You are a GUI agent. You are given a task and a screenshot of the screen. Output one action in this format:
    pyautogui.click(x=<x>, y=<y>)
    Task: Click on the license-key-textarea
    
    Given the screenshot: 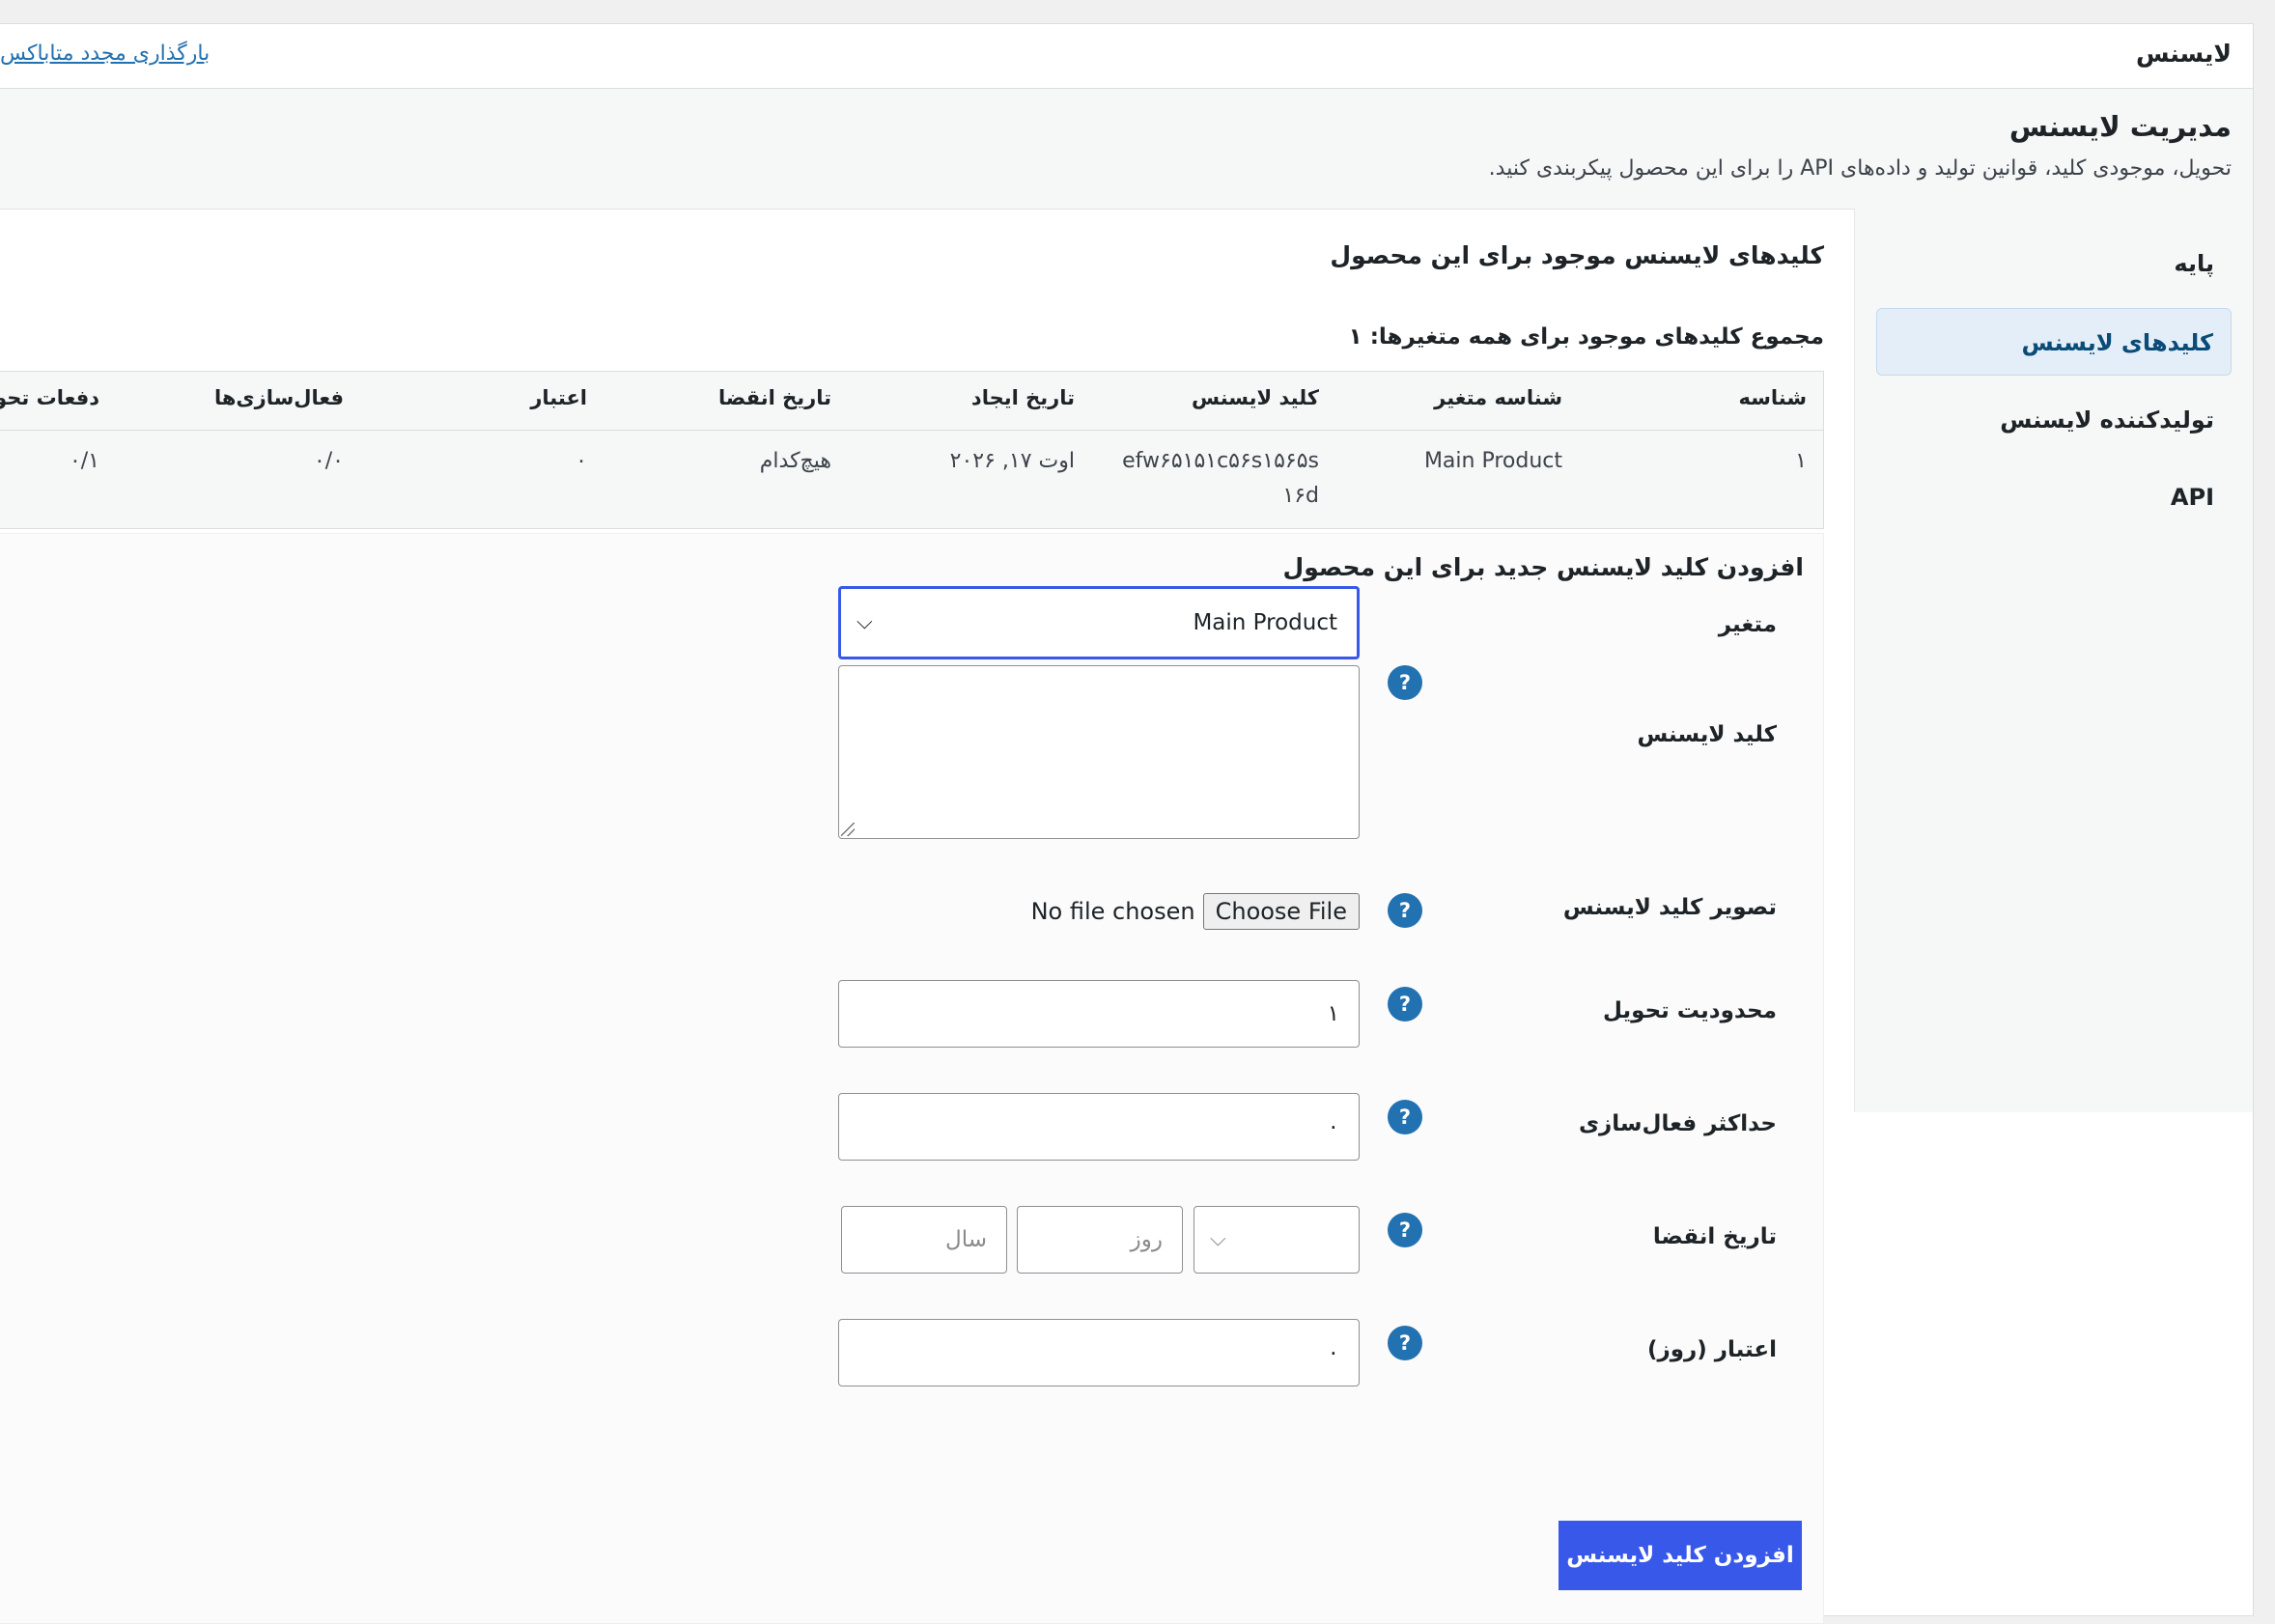 What is the action you would take?
    pyautogui.click(x=1099, y=752)
    